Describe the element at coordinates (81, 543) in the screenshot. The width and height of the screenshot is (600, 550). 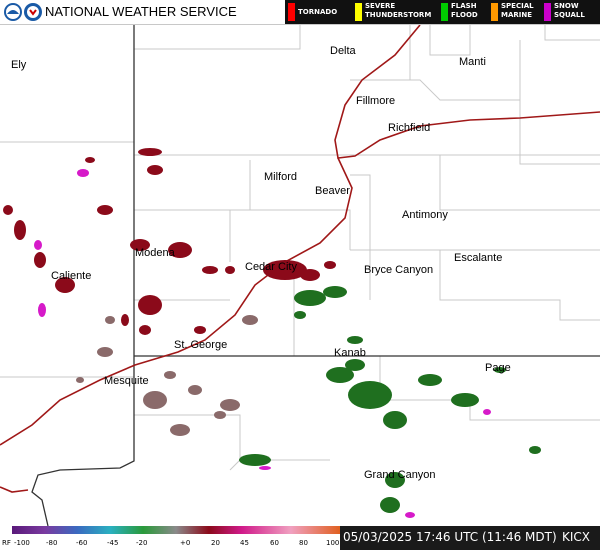
I see `legend-tick: -60` at that location.